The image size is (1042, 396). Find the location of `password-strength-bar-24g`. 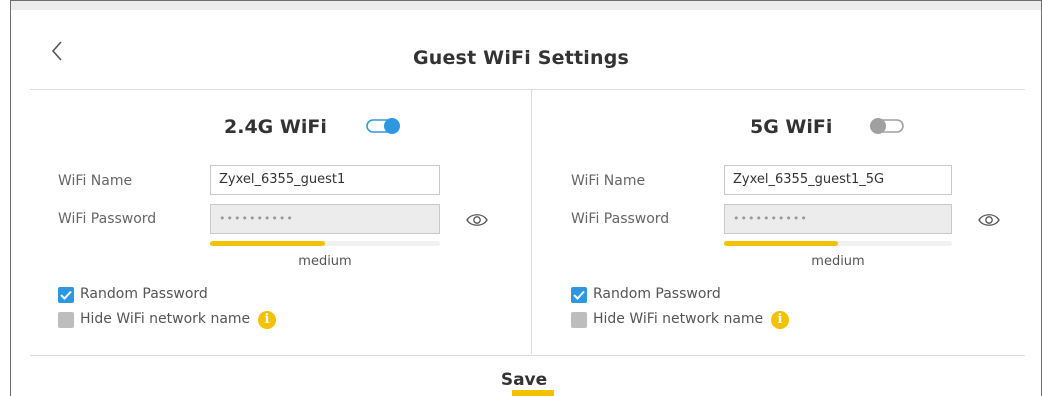

password-strength-bar-24g is located at coordinates (325, 243).